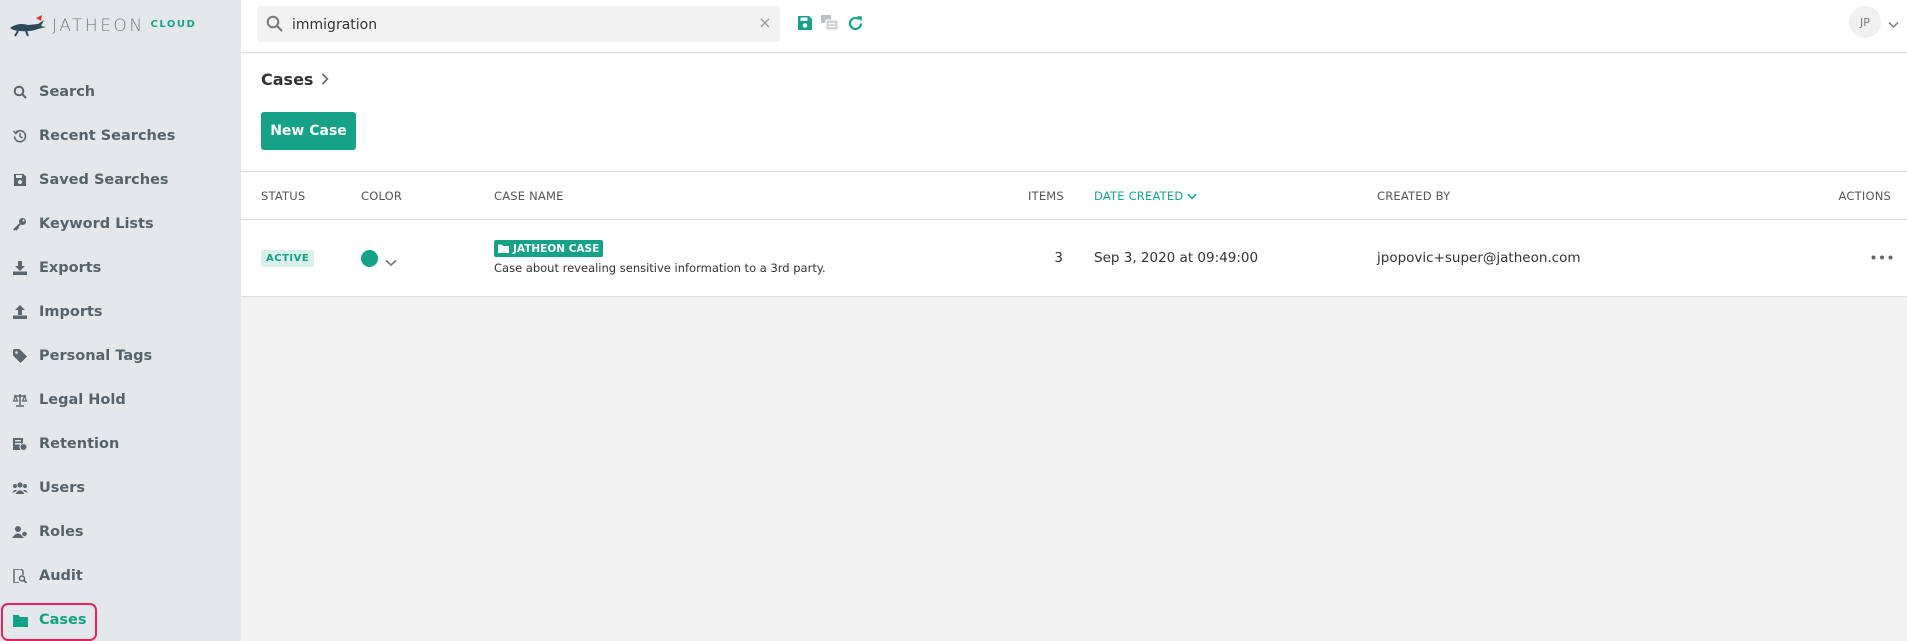 Image resolution: width=1907 pixels, height=641 pixels. I want to click on download-icon, so click(20, 268).